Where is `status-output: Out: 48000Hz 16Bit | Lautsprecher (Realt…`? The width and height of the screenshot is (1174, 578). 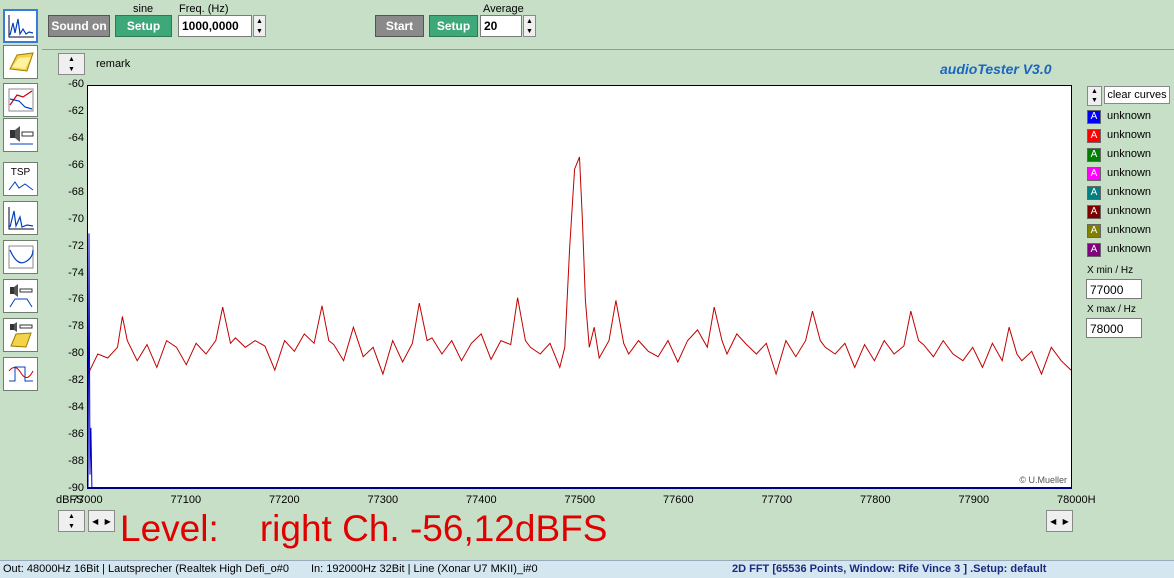
status-output: Out: 48000Hz 16Bit | Lautsprecher (Realt… is located at coordinates (146, 569).